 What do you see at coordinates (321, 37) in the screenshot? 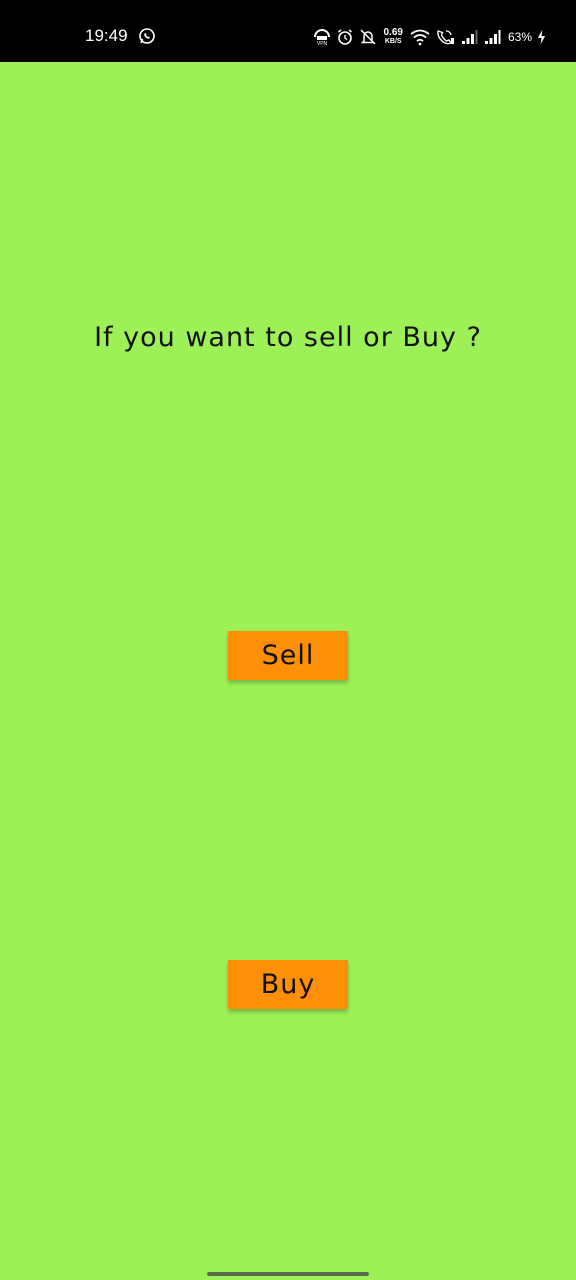
I see `vpn-icon: VPN` at bounding box center [321, 37].